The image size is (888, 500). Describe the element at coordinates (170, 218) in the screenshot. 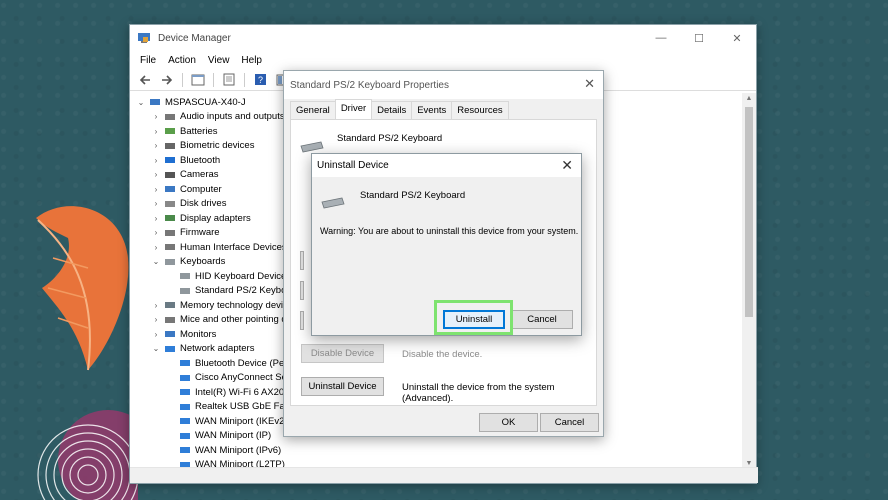

I see `display-adapter-icon` at that location.